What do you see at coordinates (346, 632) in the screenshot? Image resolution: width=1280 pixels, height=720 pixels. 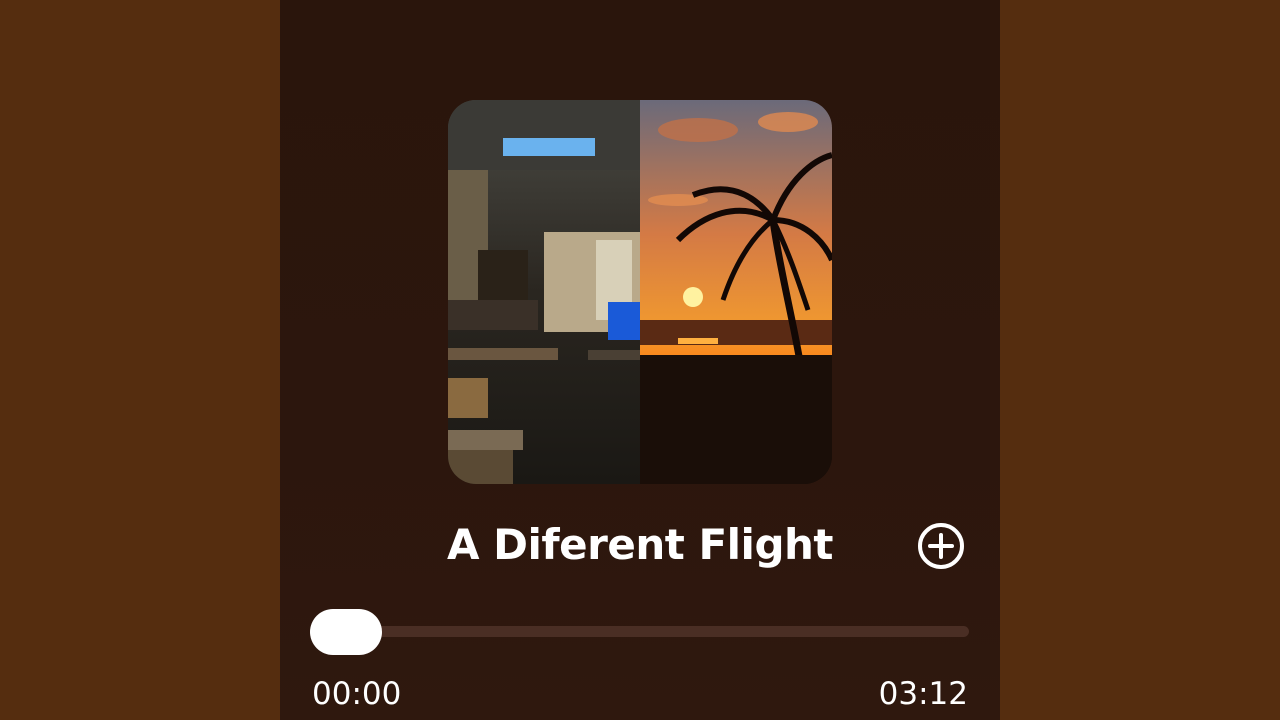 I see `progress-thumb` at bounding box center [346, 632].